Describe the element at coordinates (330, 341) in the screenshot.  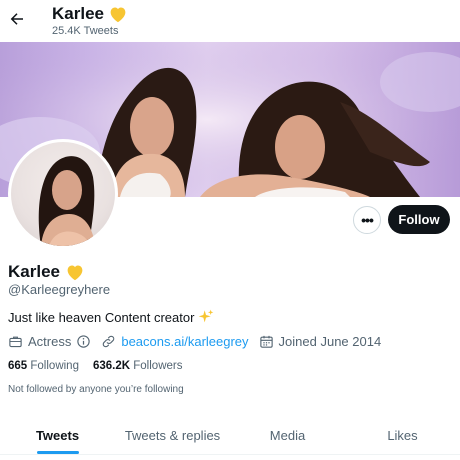
I see `joined-date: Joined June 2014` at that location.